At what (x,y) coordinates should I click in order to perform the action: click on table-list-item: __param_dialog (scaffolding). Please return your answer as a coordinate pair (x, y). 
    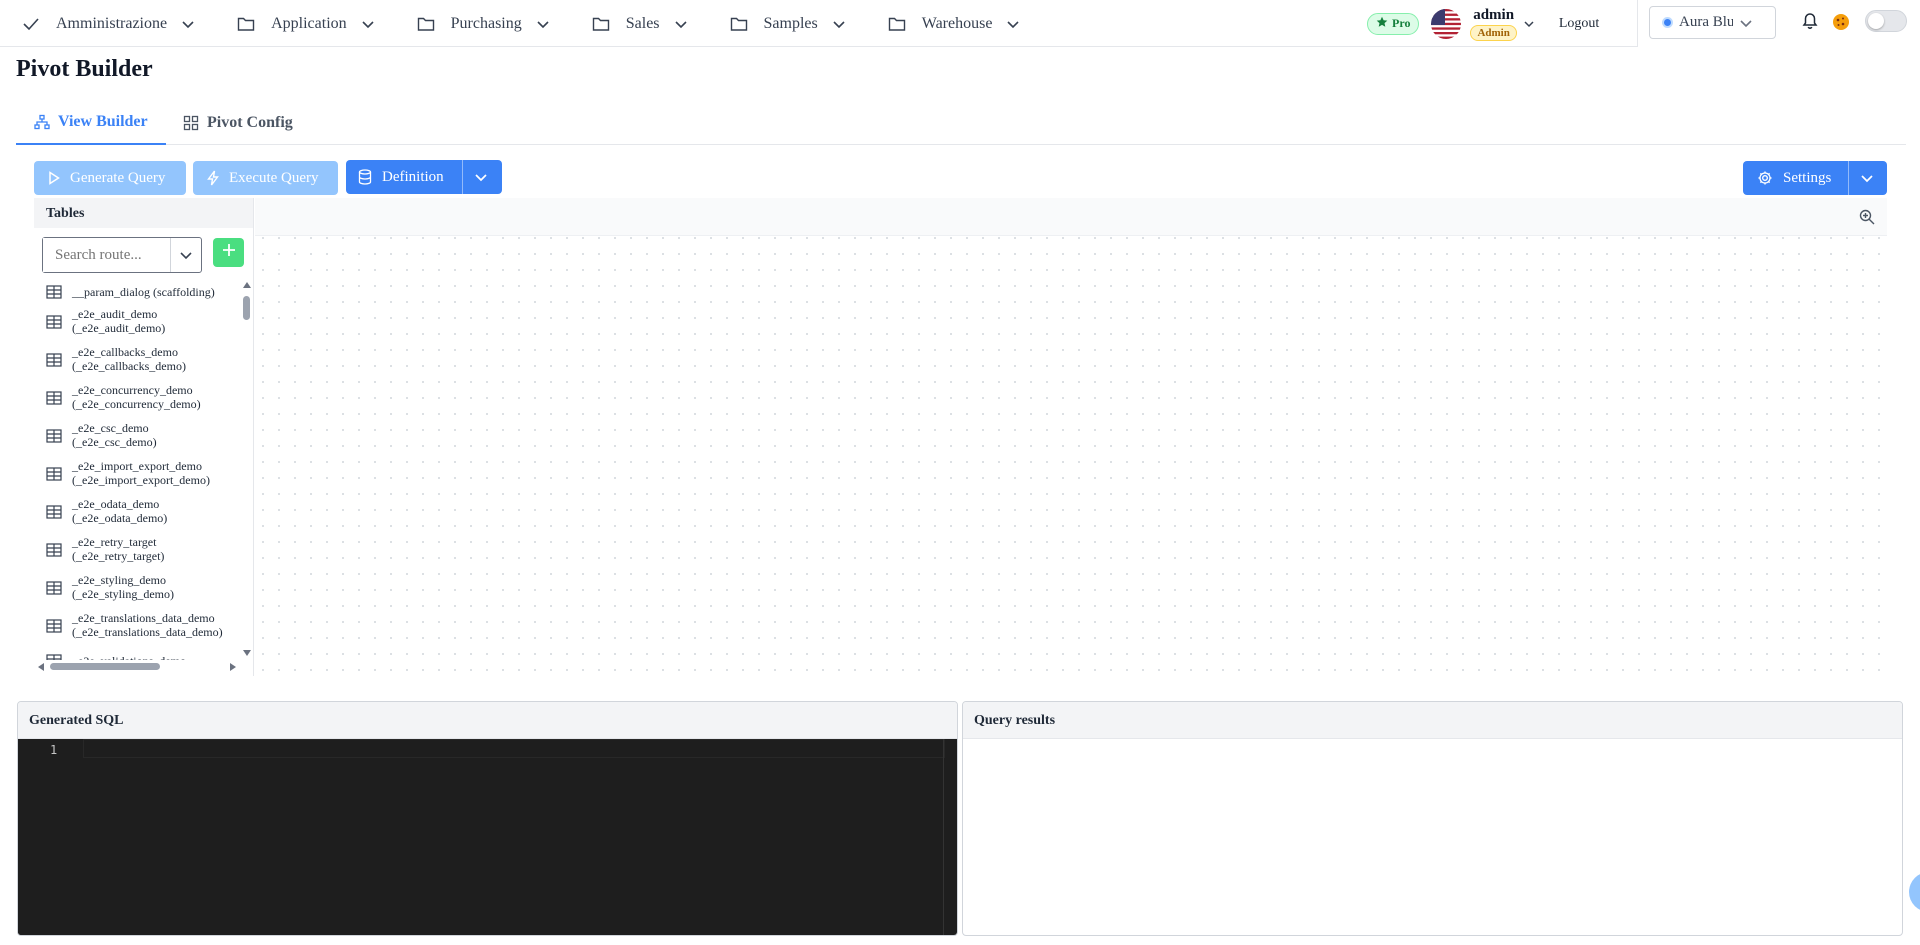
    Looking at the image, I should click on (137, 293).